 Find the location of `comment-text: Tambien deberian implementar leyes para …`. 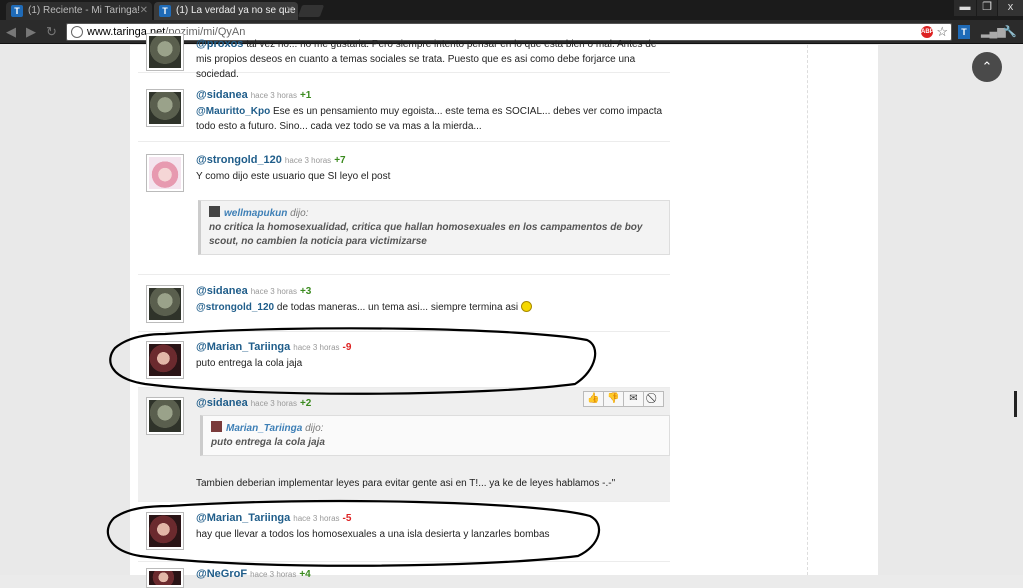

comment-text: Tambien deberian implementar leyes para … is located at coordinates (406, 483).